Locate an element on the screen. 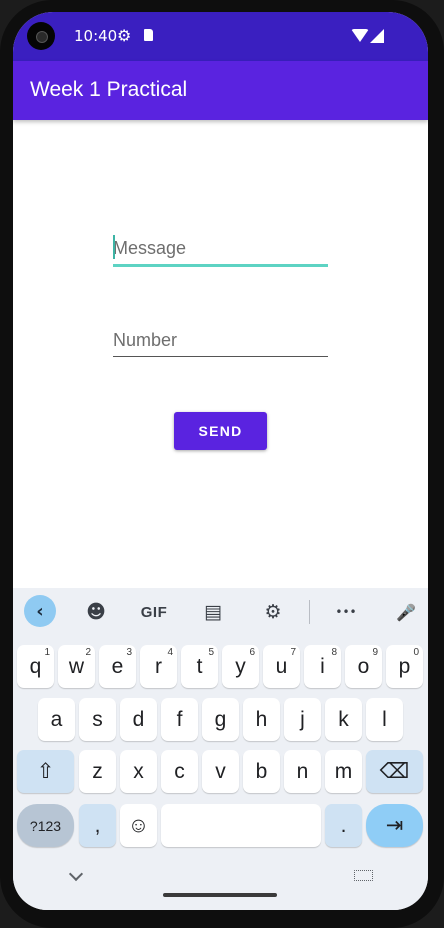  space-key is located at coordinates (241, 825).